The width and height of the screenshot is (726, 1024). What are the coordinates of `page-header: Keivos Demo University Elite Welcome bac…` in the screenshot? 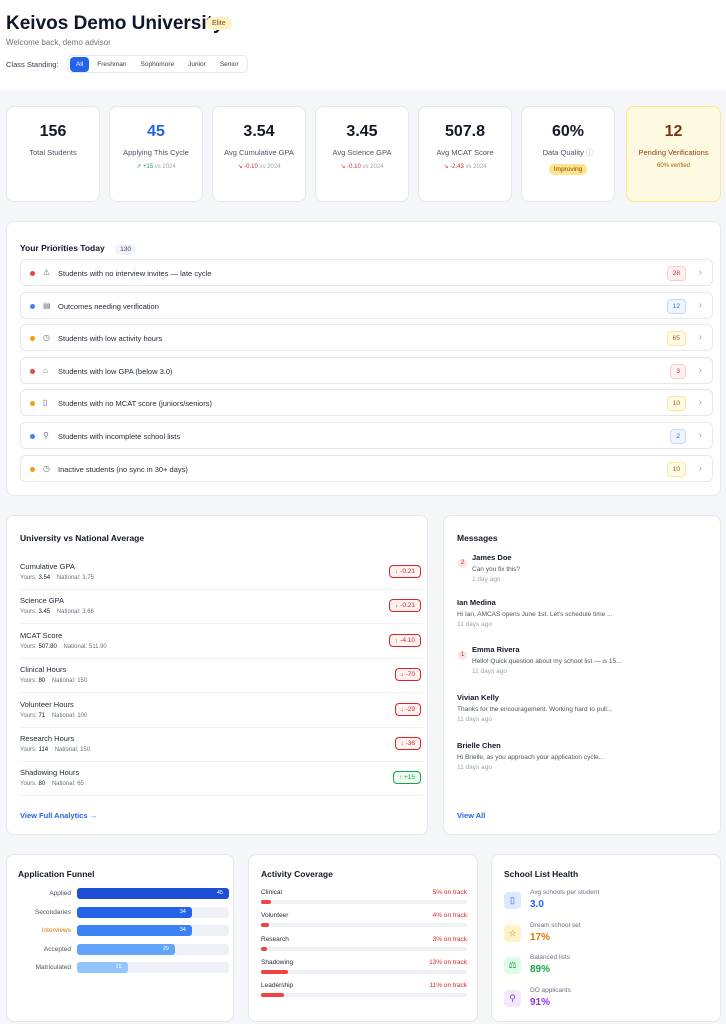 It's located at (363, 45).